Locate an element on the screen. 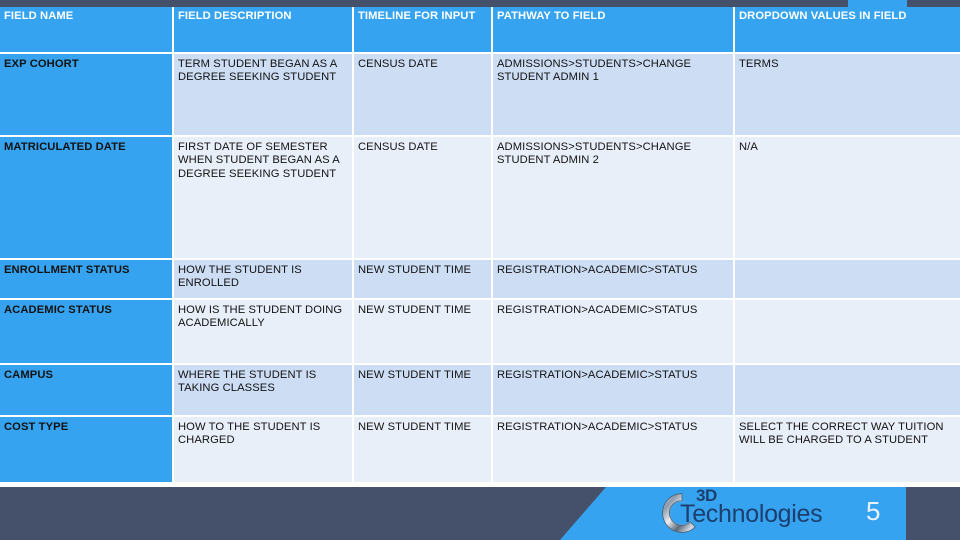  company-logo: 3D Technologies is located at coordinates (747, 513).